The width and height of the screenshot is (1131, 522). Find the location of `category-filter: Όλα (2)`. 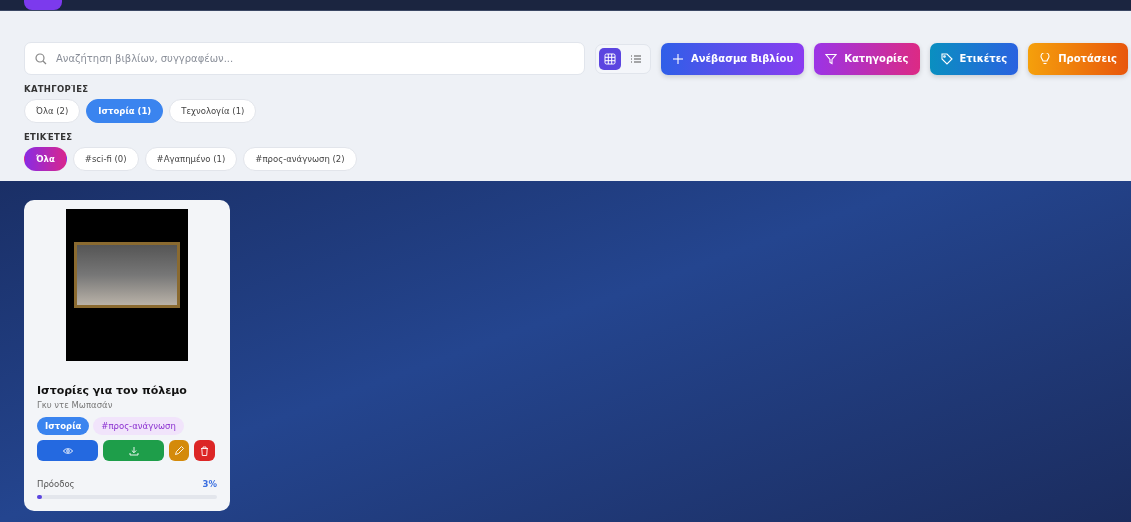

category-filter: Όλα (2) is located at coordinates (52, 111).